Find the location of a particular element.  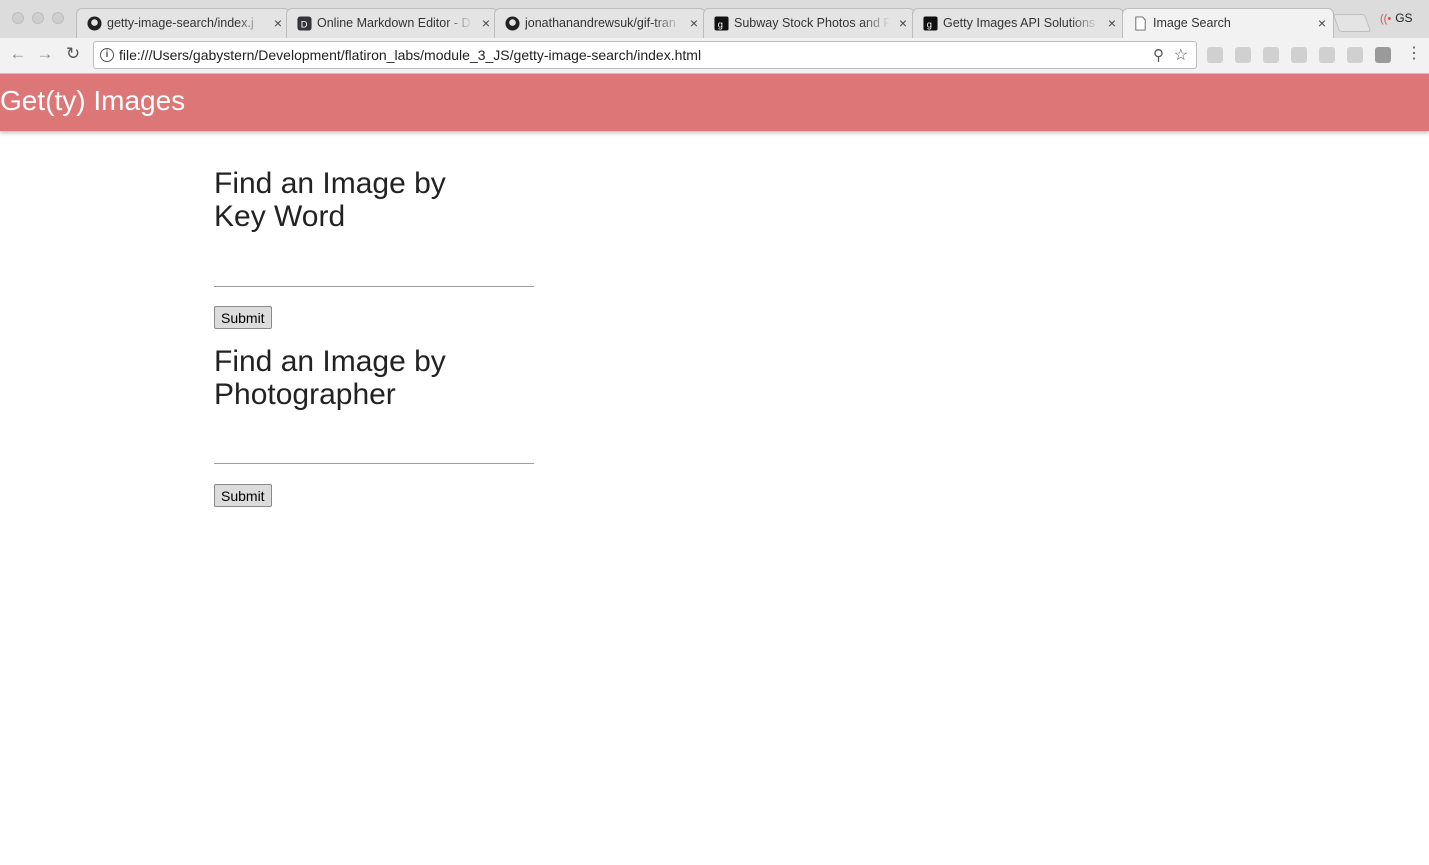

profile-label: GS is located at coordinates (1404, 18).